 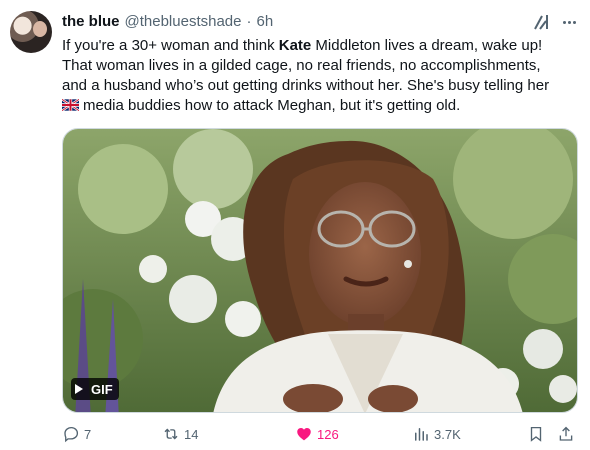 I want to click on views-icon, so click(x=421, y=434).